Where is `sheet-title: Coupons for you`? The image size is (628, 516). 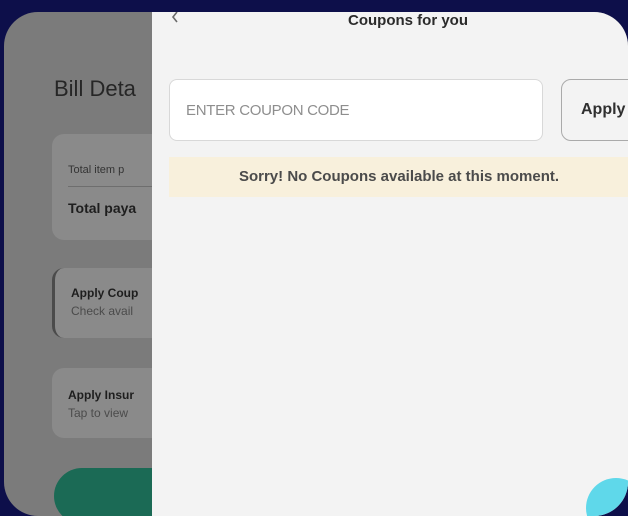
sheet-title: Coupons for you is located at coordinates (408, 20).